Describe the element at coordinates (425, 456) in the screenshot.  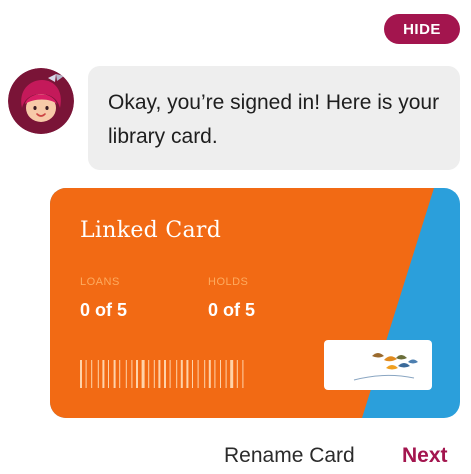
I see `next-button: Next` at that location.